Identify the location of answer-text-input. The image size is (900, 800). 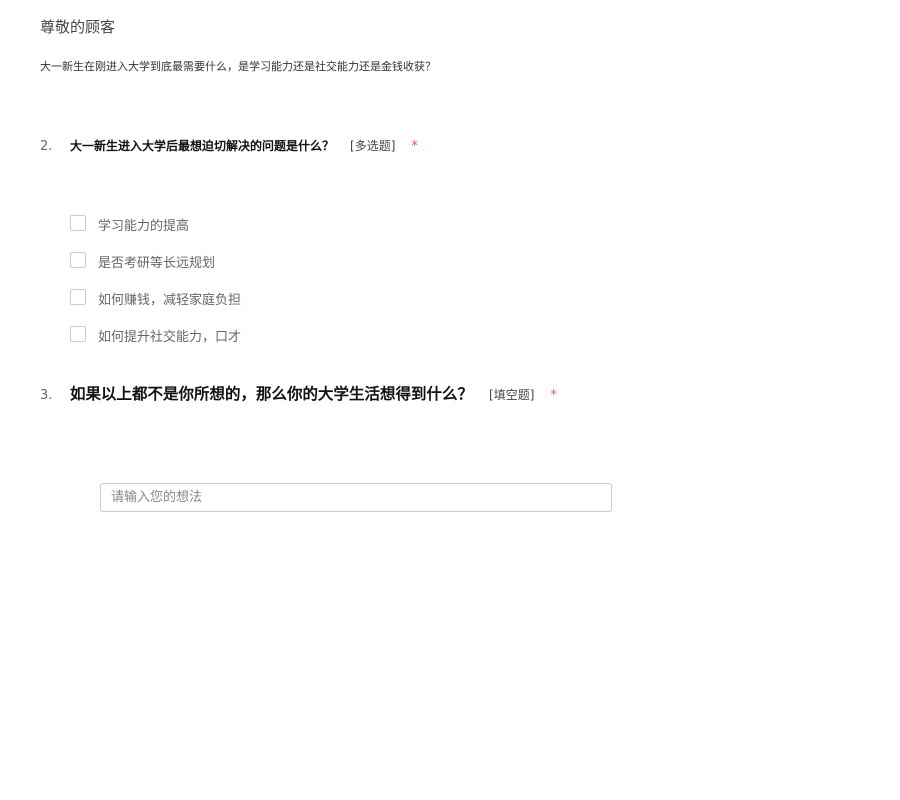
(356, 497).